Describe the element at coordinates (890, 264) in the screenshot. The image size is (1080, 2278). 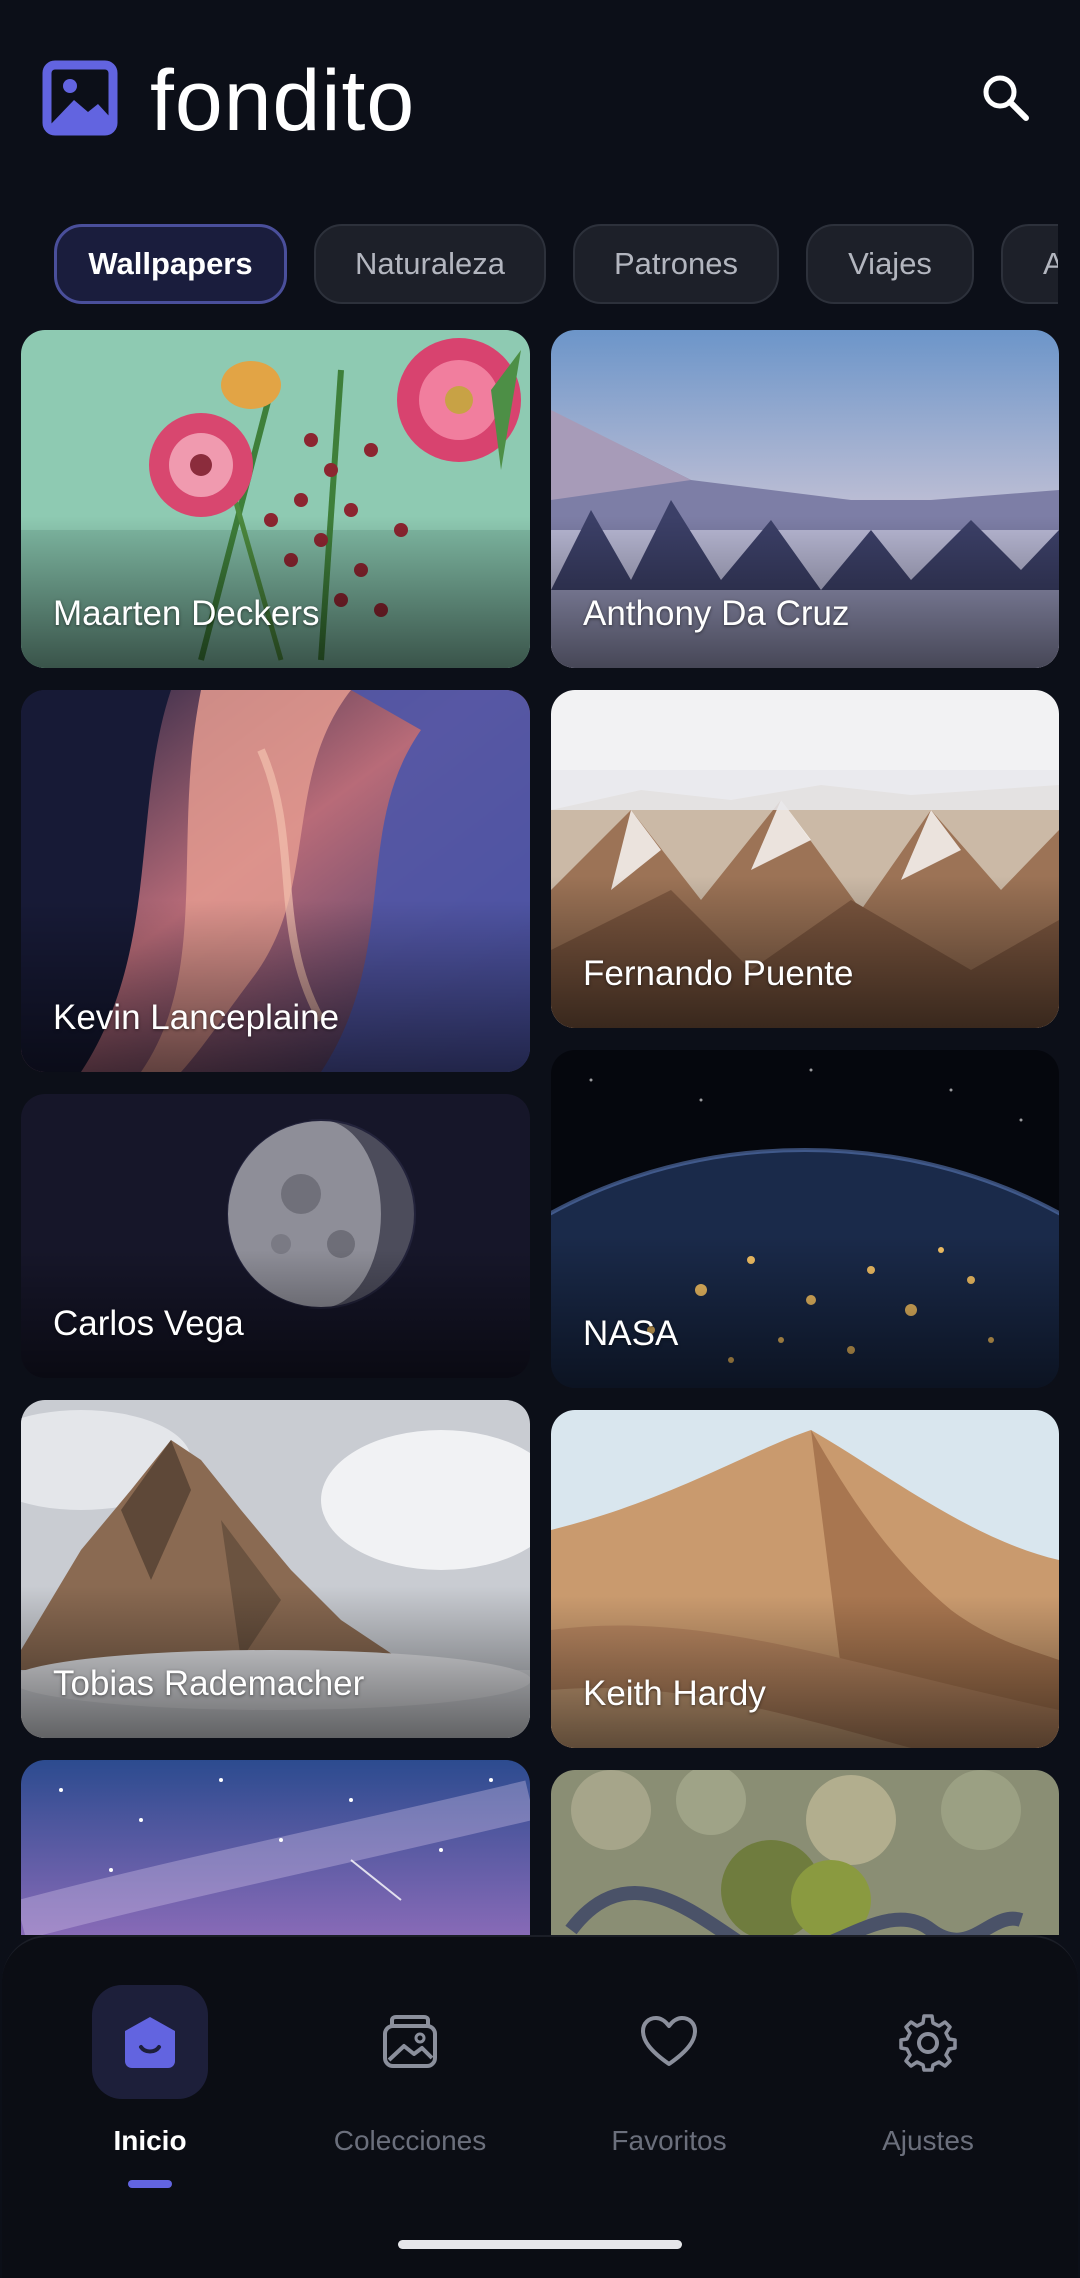
I see `chip-viajes: Viajes` at that location.